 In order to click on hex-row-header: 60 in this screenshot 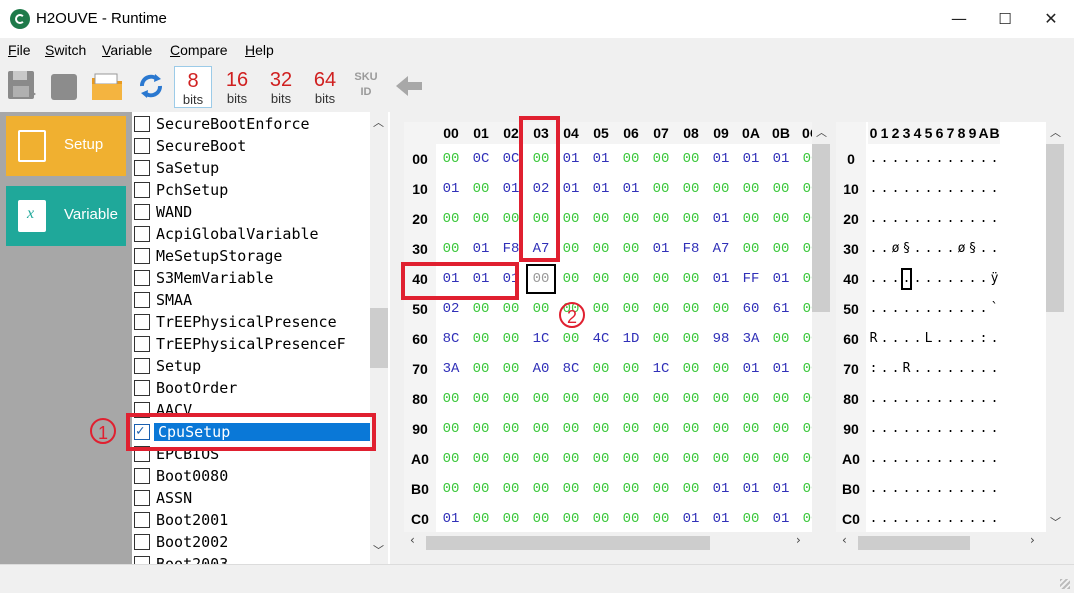, I will do `click(420, 339)`.